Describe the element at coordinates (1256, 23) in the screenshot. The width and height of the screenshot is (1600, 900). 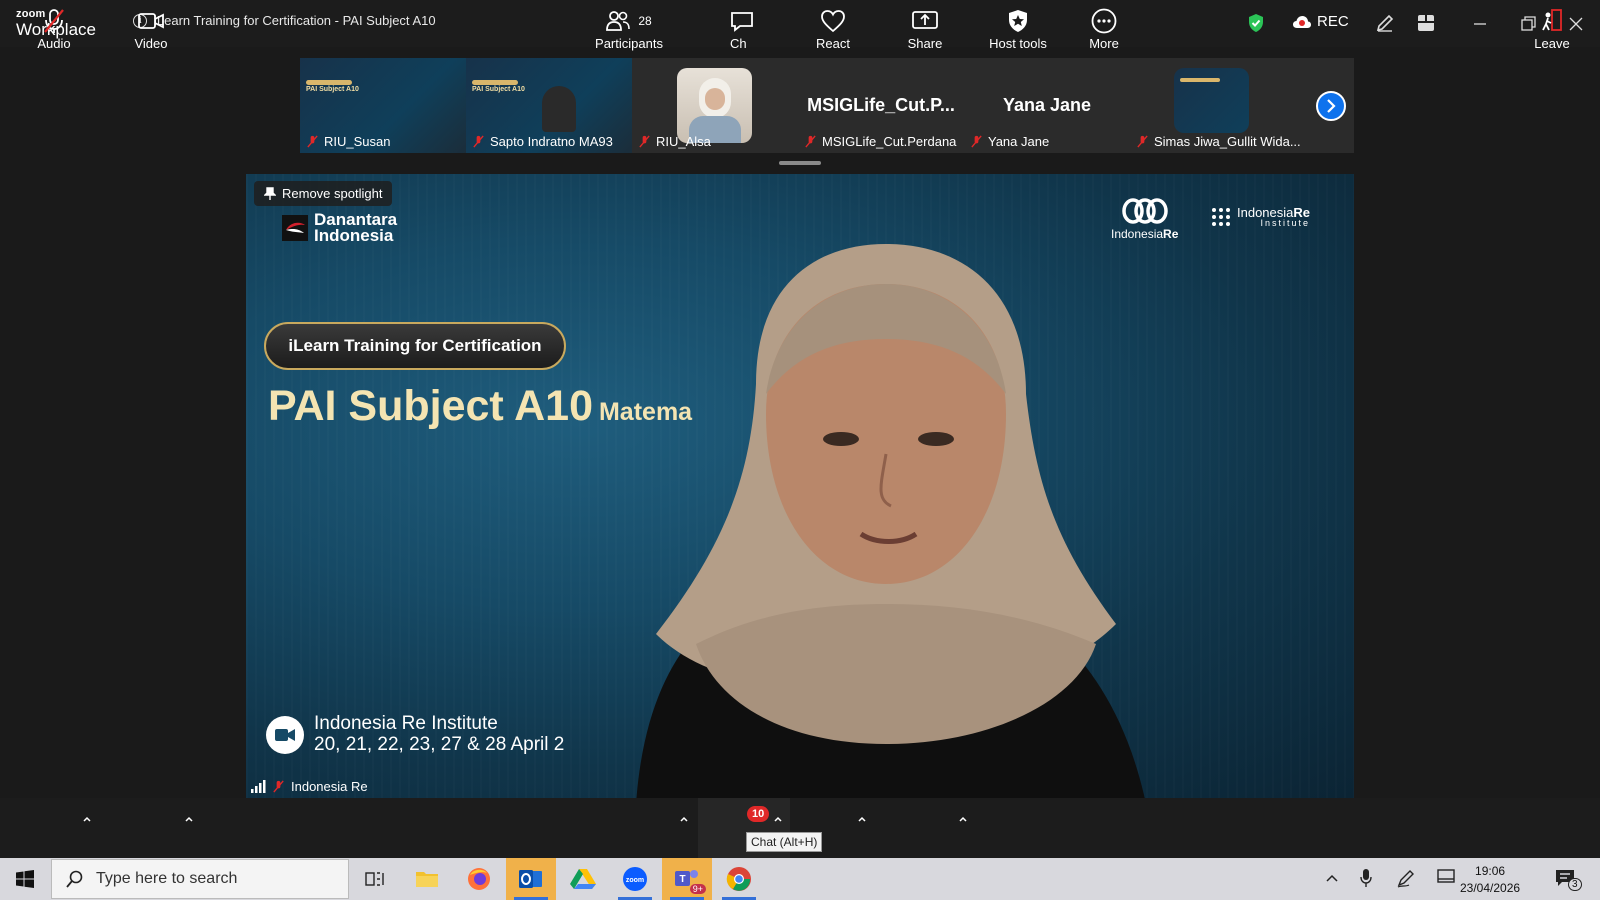
I see `encryption-shield-icon` at that location.